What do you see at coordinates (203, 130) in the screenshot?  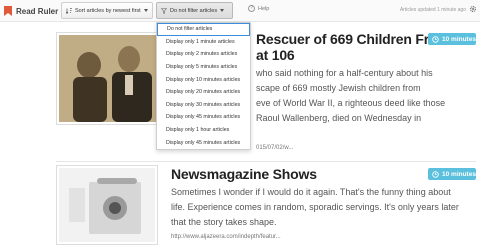 I see `menu-item-1-hour: Display only 1 hour articles` at bounding box center [203, 130].